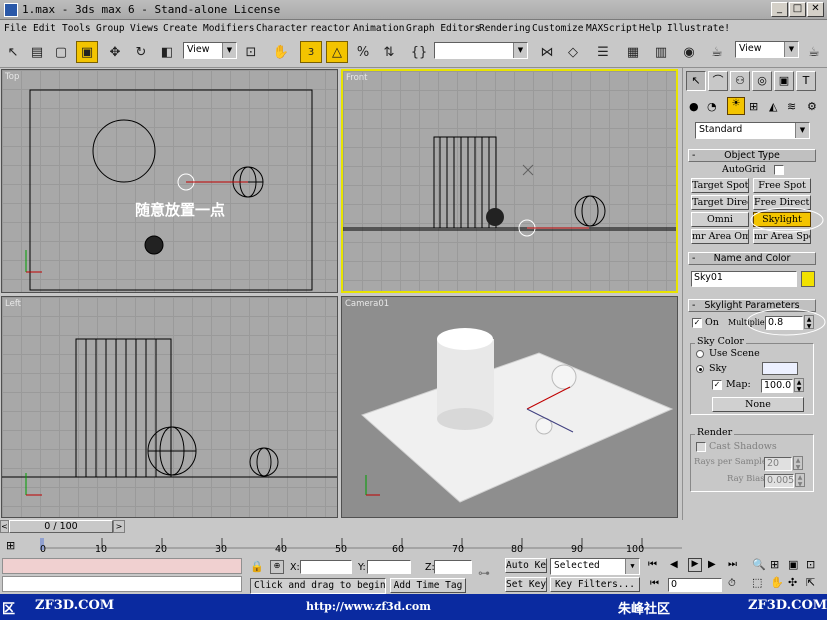  What do you see at coordinates (752, 155) in the screenshot?
I see `object-type-header: - Object Type` at bounding box center [752, 155].